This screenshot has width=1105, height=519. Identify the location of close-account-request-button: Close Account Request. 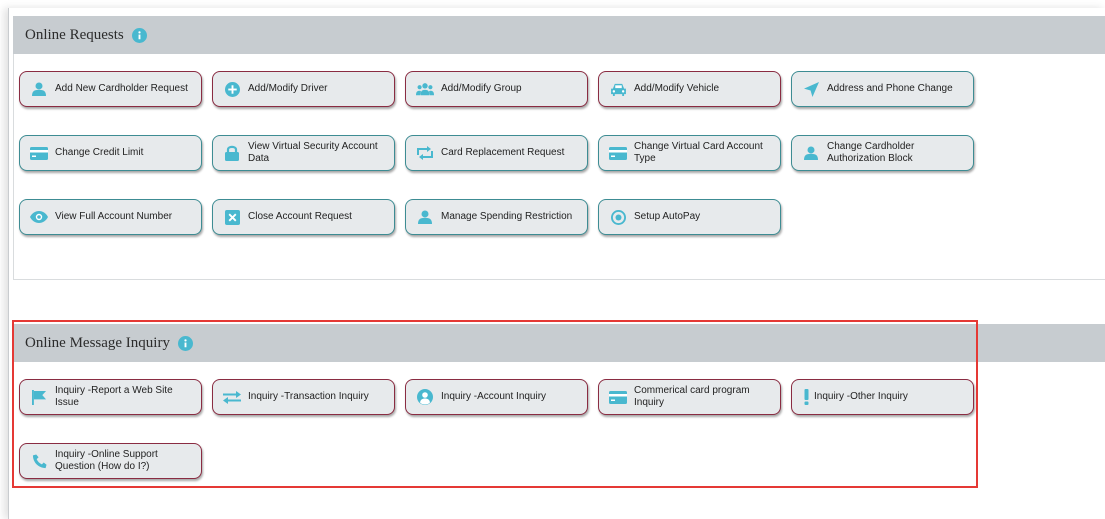
(303, 217).